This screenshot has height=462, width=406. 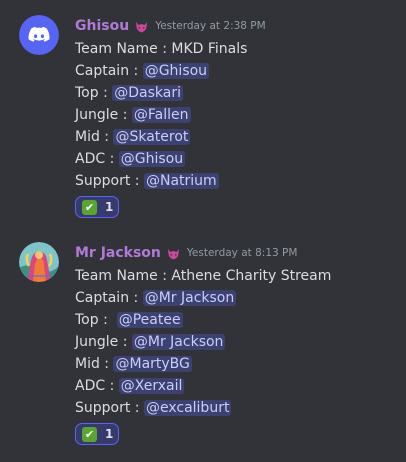 What do you see at coordinates (151, 386) in the screenshot?
I see `user-mention: @Xerxail` at bounding box center [151, 386].